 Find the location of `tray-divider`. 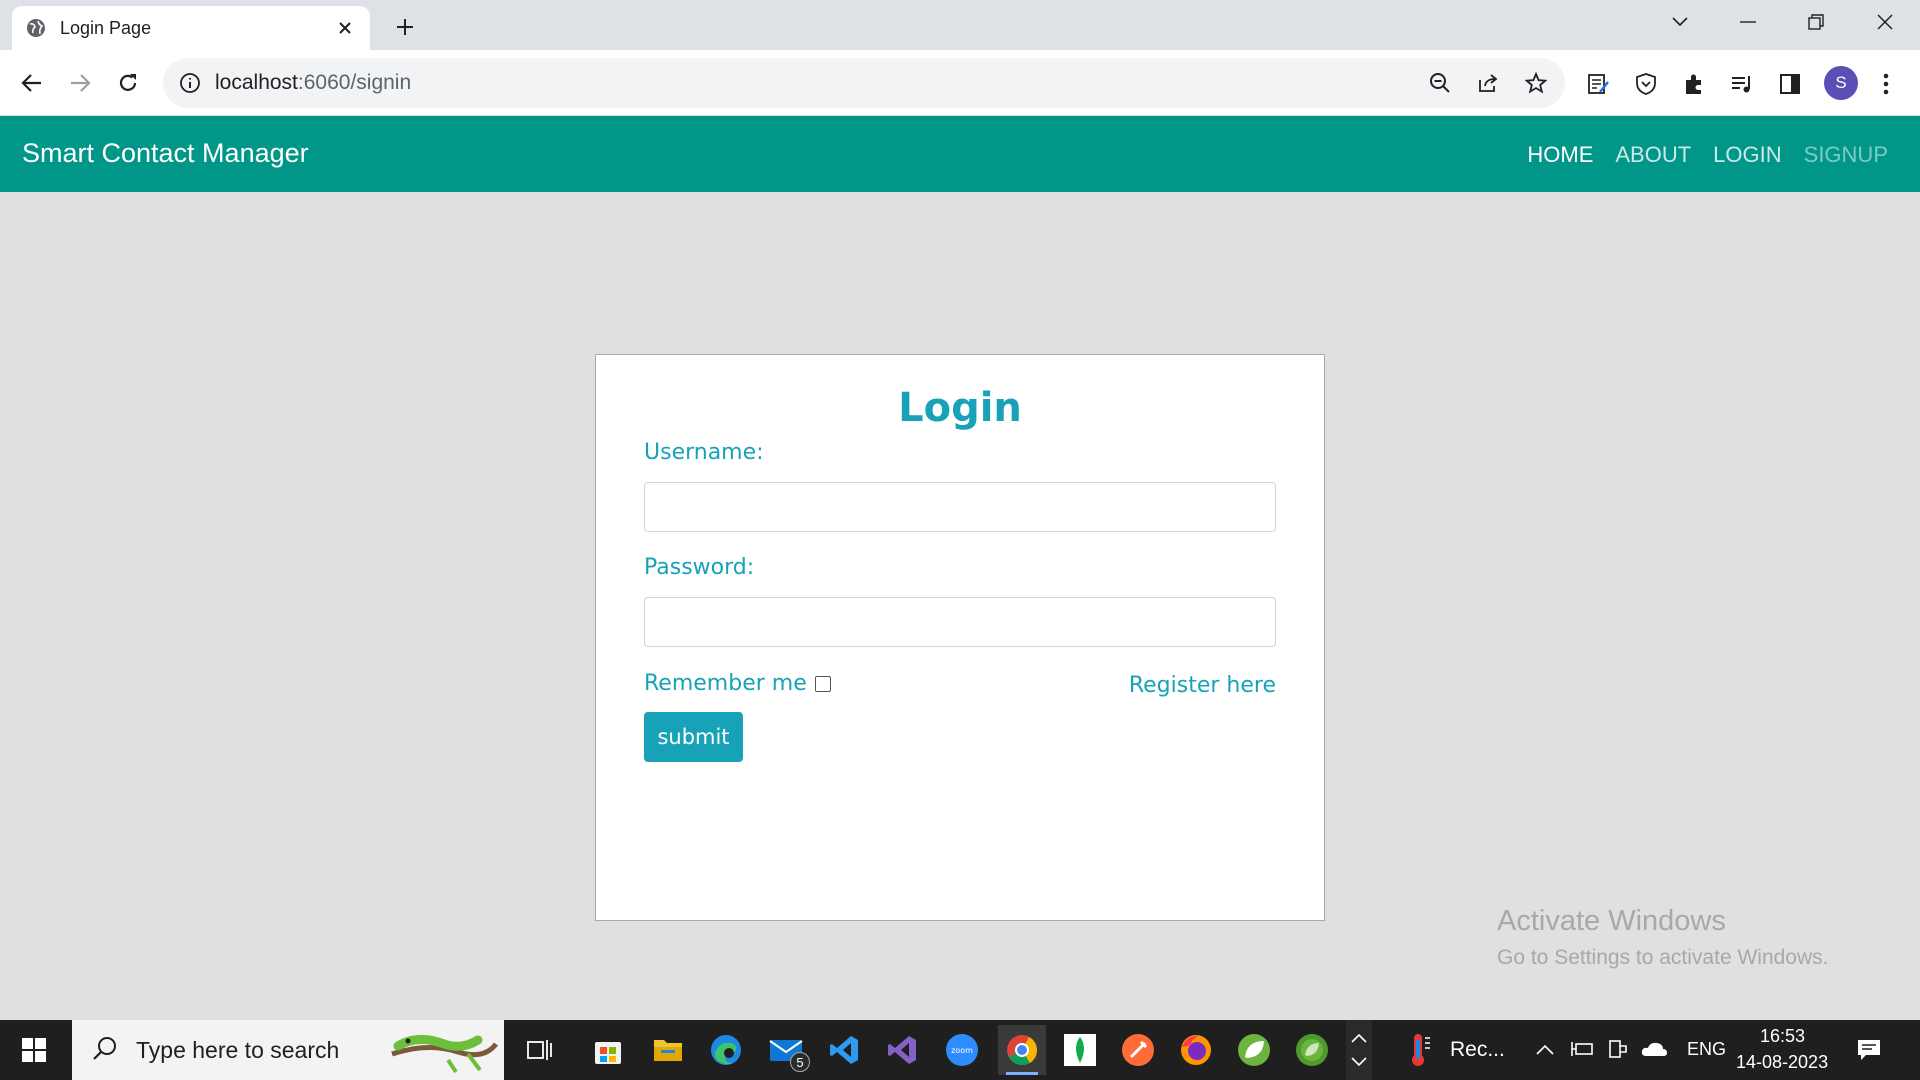

tray-divider is located at coordinates (1359, 1050).